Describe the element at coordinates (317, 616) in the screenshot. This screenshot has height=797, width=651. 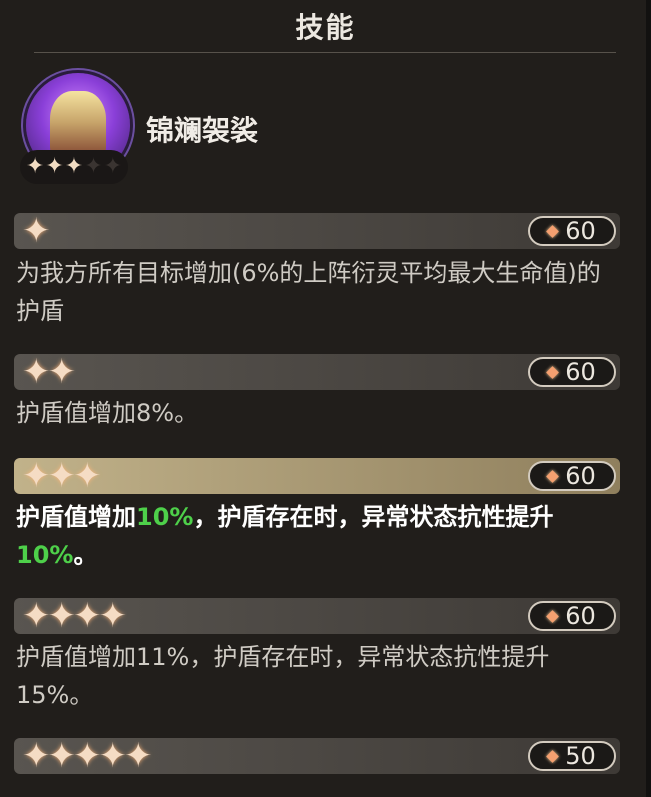
I see `skill-tier-4-bar: ✦✦✦✦ 60` at that location.